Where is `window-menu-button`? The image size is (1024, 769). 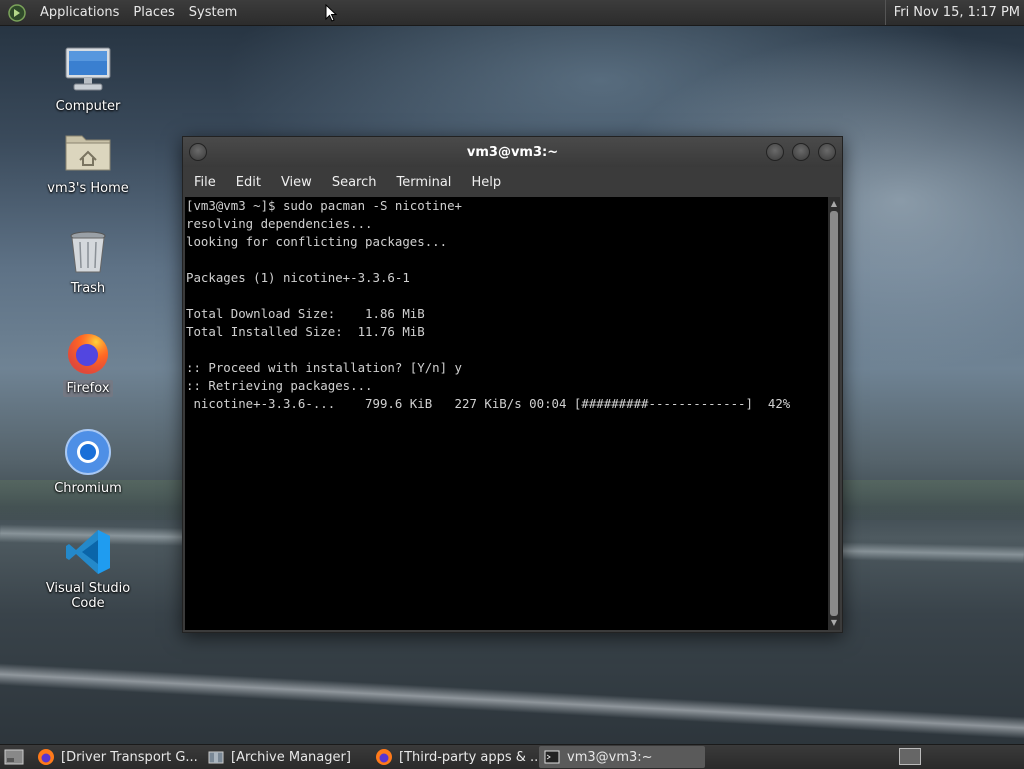 window-menu-button is located at coordinates (198, 152).